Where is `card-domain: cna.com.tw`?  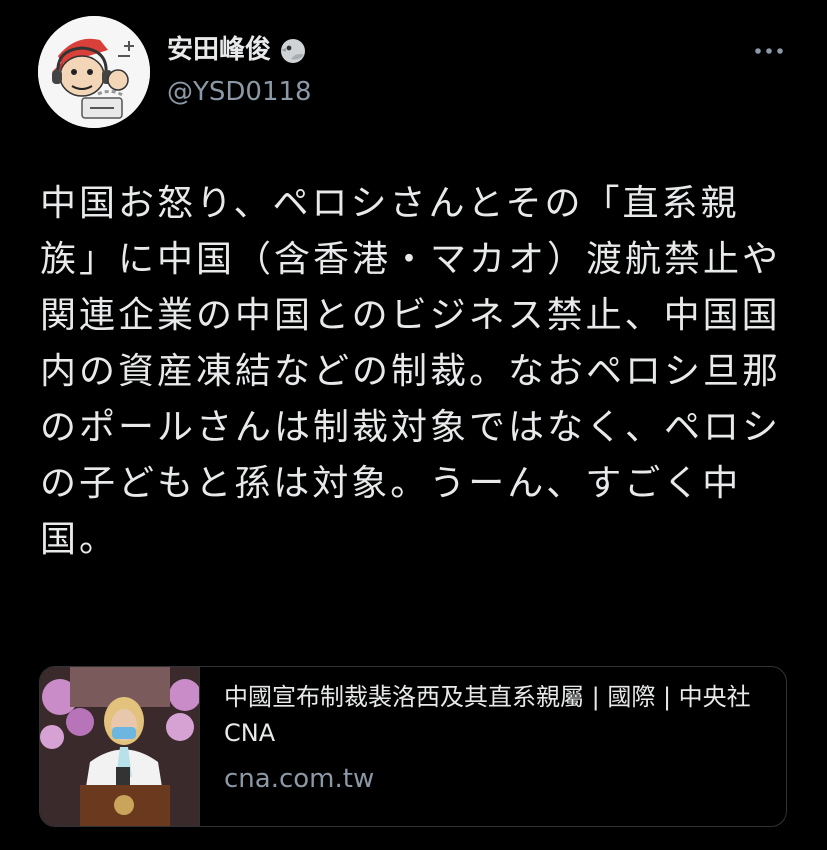 card-domain: cna.com.tw is located at coordinates (299, 779).